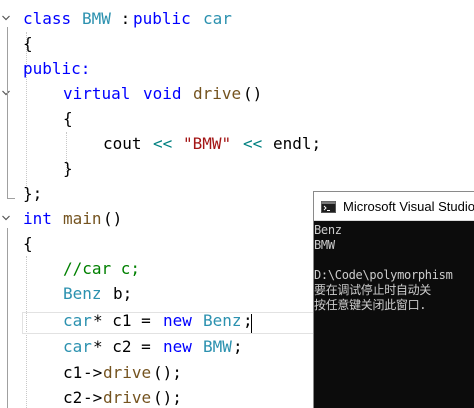  Describe the element at coordinates (237, 18) in the screenshot. I see `code-line: class BMW : public car` at that location.